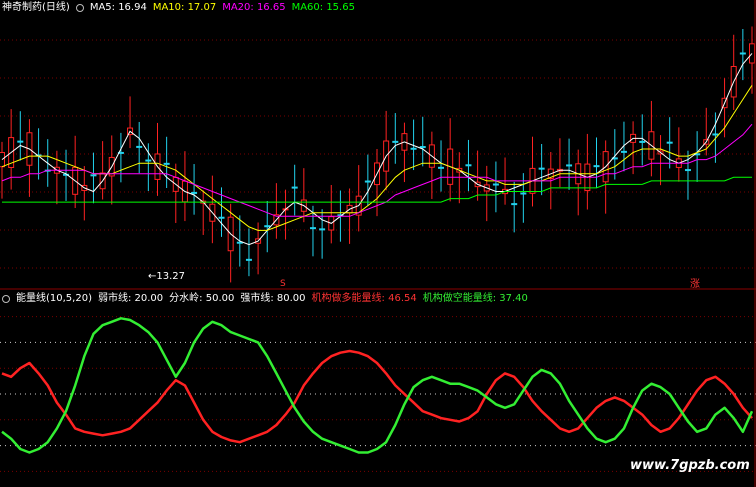 The height and width of the screenshot is (487, 756). Describe the element at coordinates (130, 298) in the screenshot. I see `level-weak: 弱市线: 20.00` at that location.